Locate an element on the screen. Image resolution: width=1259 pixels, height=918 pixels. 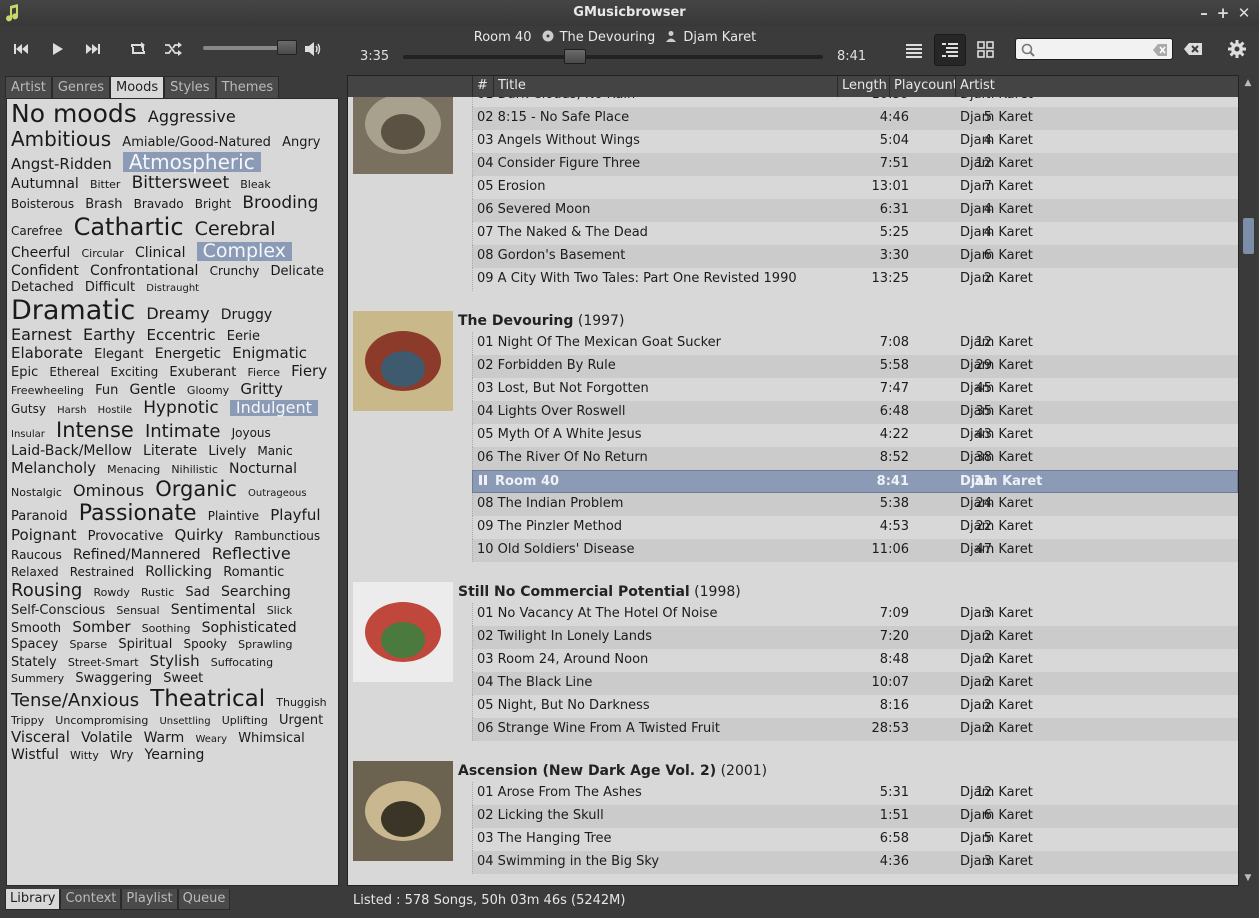
table-row: 02 Licking the Skull 1:51 6 Djam Karet is located at coordinates (855, 816).